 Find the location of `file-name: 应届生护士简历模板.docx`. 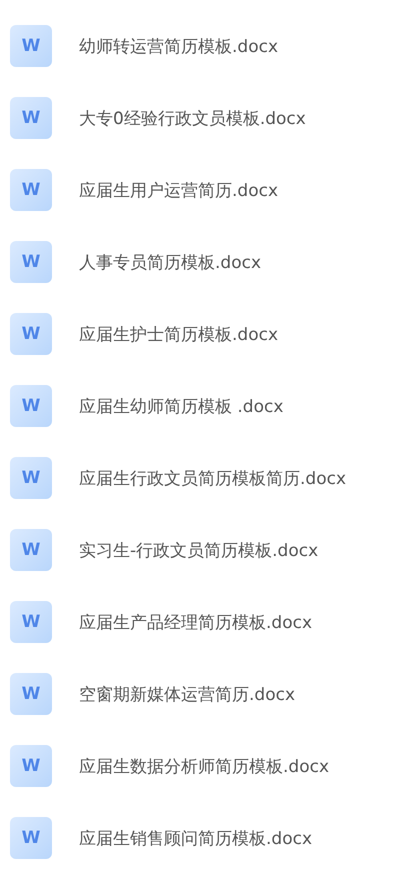

file-name: 应届生护士简历模板.docx is located at coordinates (178, 334).